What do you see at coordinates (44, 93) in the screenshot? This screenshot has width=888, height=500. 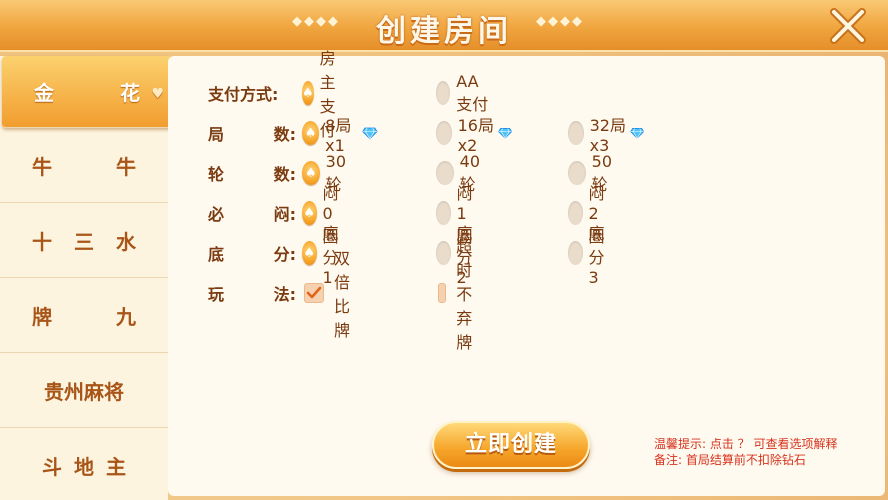 I see `sidebar-item-label: 金` at bounding box center [44, 93].